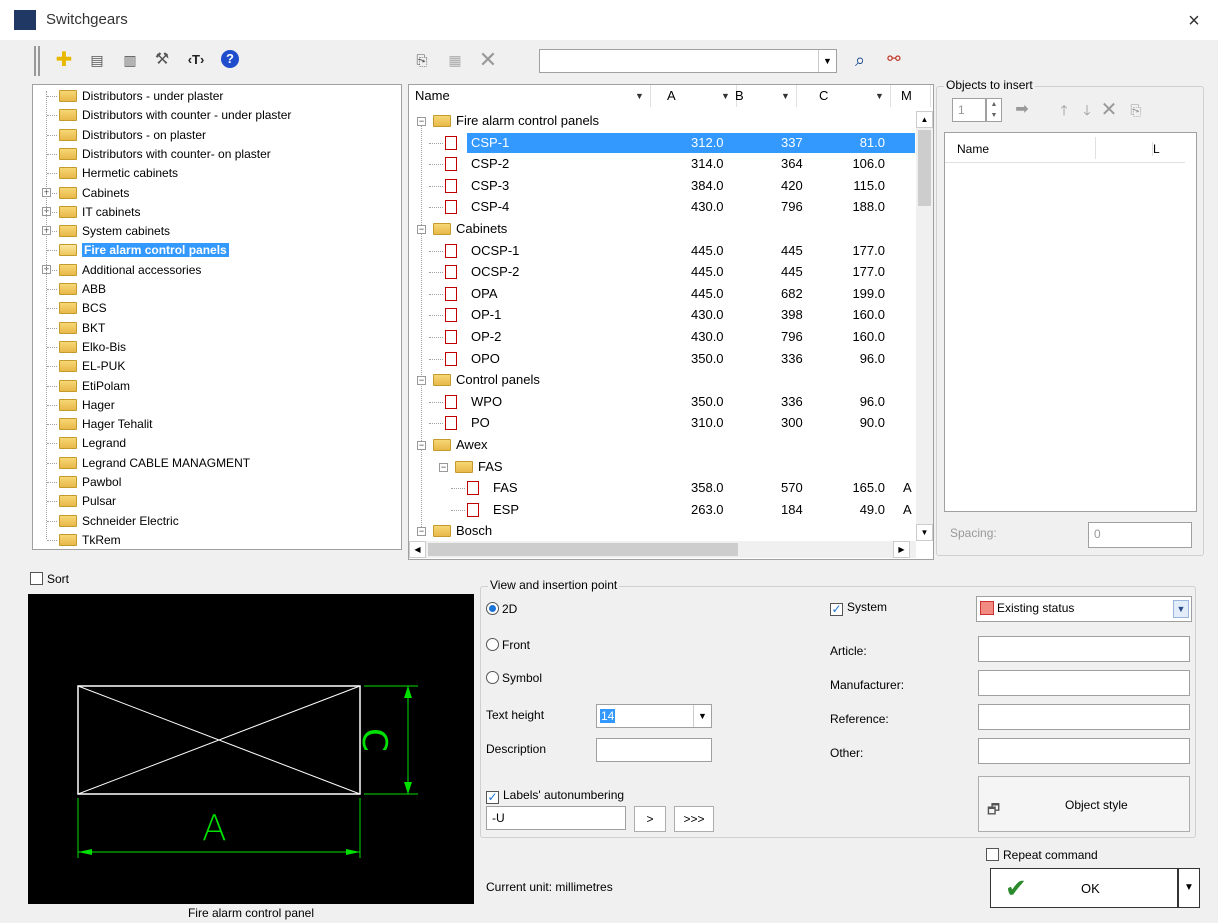 Image resolution: width=1218 pixels, height=923 pixels. What do you see at coordinates (501, 609) in the screenshot?
I see `radio-2d: 2D` at bounding box center [501, 609].